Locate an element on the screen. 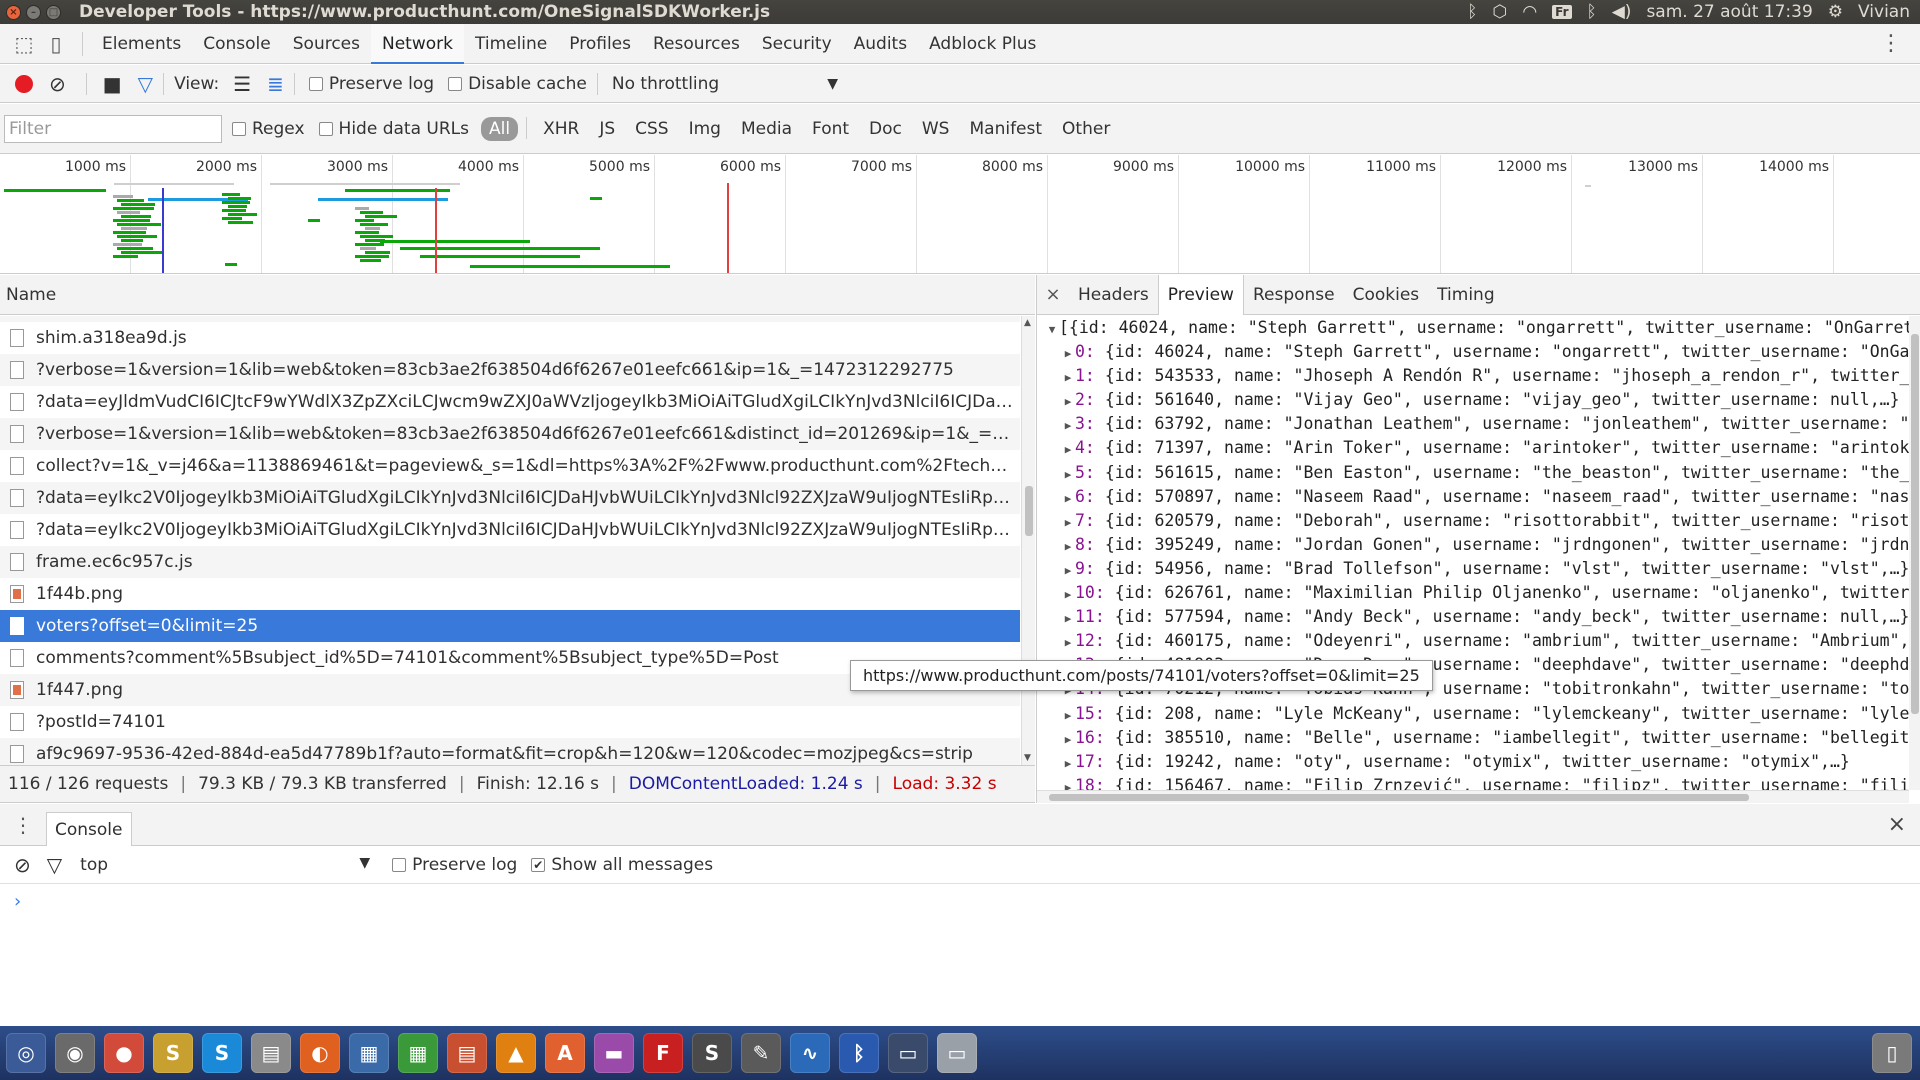 Image resolution: width=1920 pixels, height=1080 pixels. device-mode-icon: ▯ is located at coordinates (56, 44).